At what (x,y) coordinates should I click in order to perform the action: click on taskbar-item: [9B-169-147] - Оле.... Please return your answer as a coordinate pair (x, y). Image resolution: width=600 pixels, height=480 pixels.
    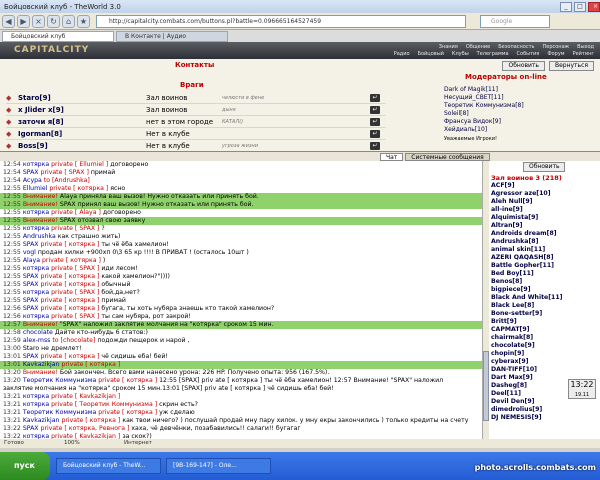
    Looking at the image, I should click on (218, 466).